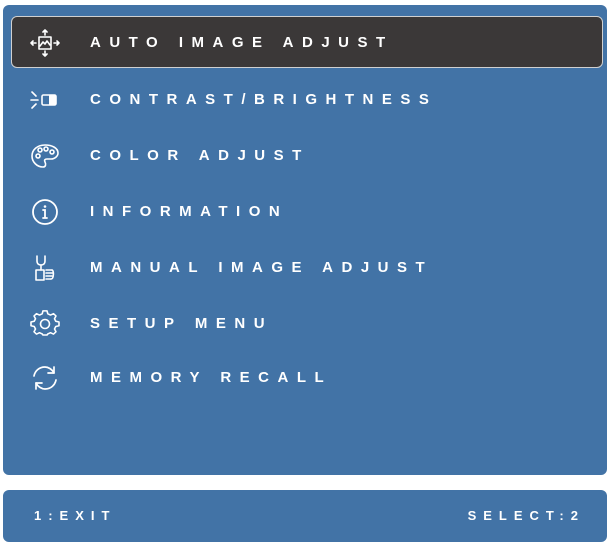  Describe the element at coordinates (242, 42) in the screenshot. I see `menu-item-label: AUTO IMAGE ADJUST` at that location.